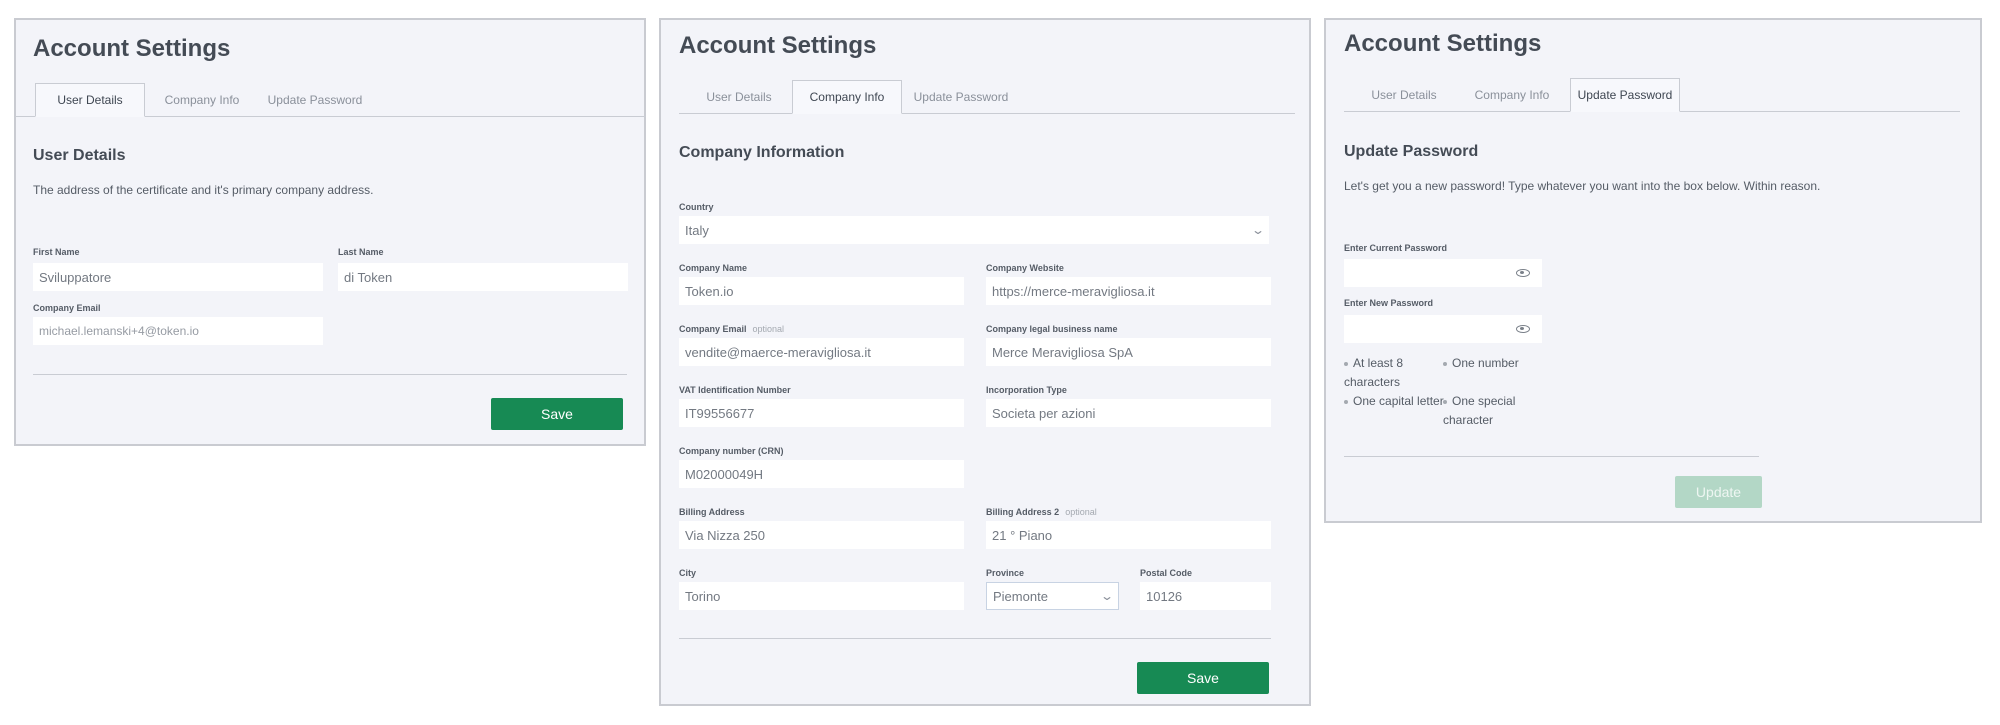  What do you see at coordinates (56, 252) in the screenshot?
I see `first-name-label: First Name` at bounding box center [56, 252].